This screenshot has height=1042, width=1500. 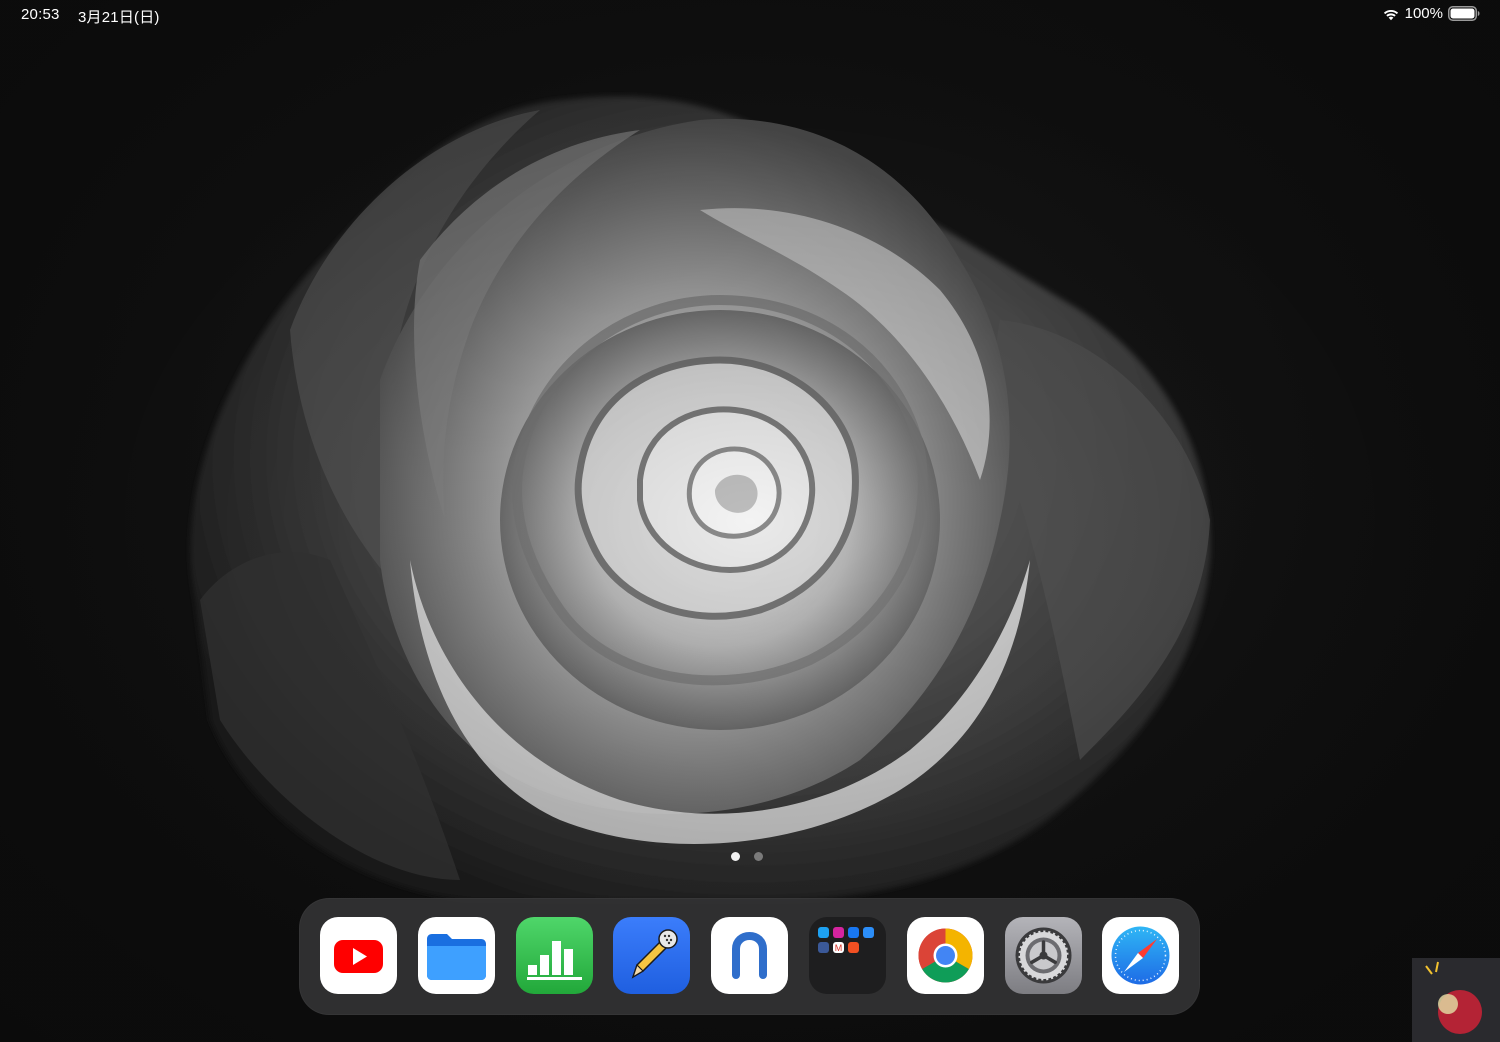 I want to click on compass-icon, so click(x=1140, y=955).